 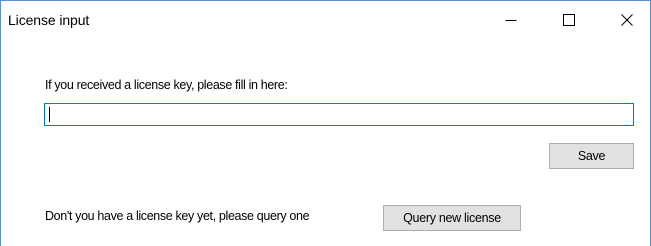 I want to click on close-icon, so click(x=627, y=20).